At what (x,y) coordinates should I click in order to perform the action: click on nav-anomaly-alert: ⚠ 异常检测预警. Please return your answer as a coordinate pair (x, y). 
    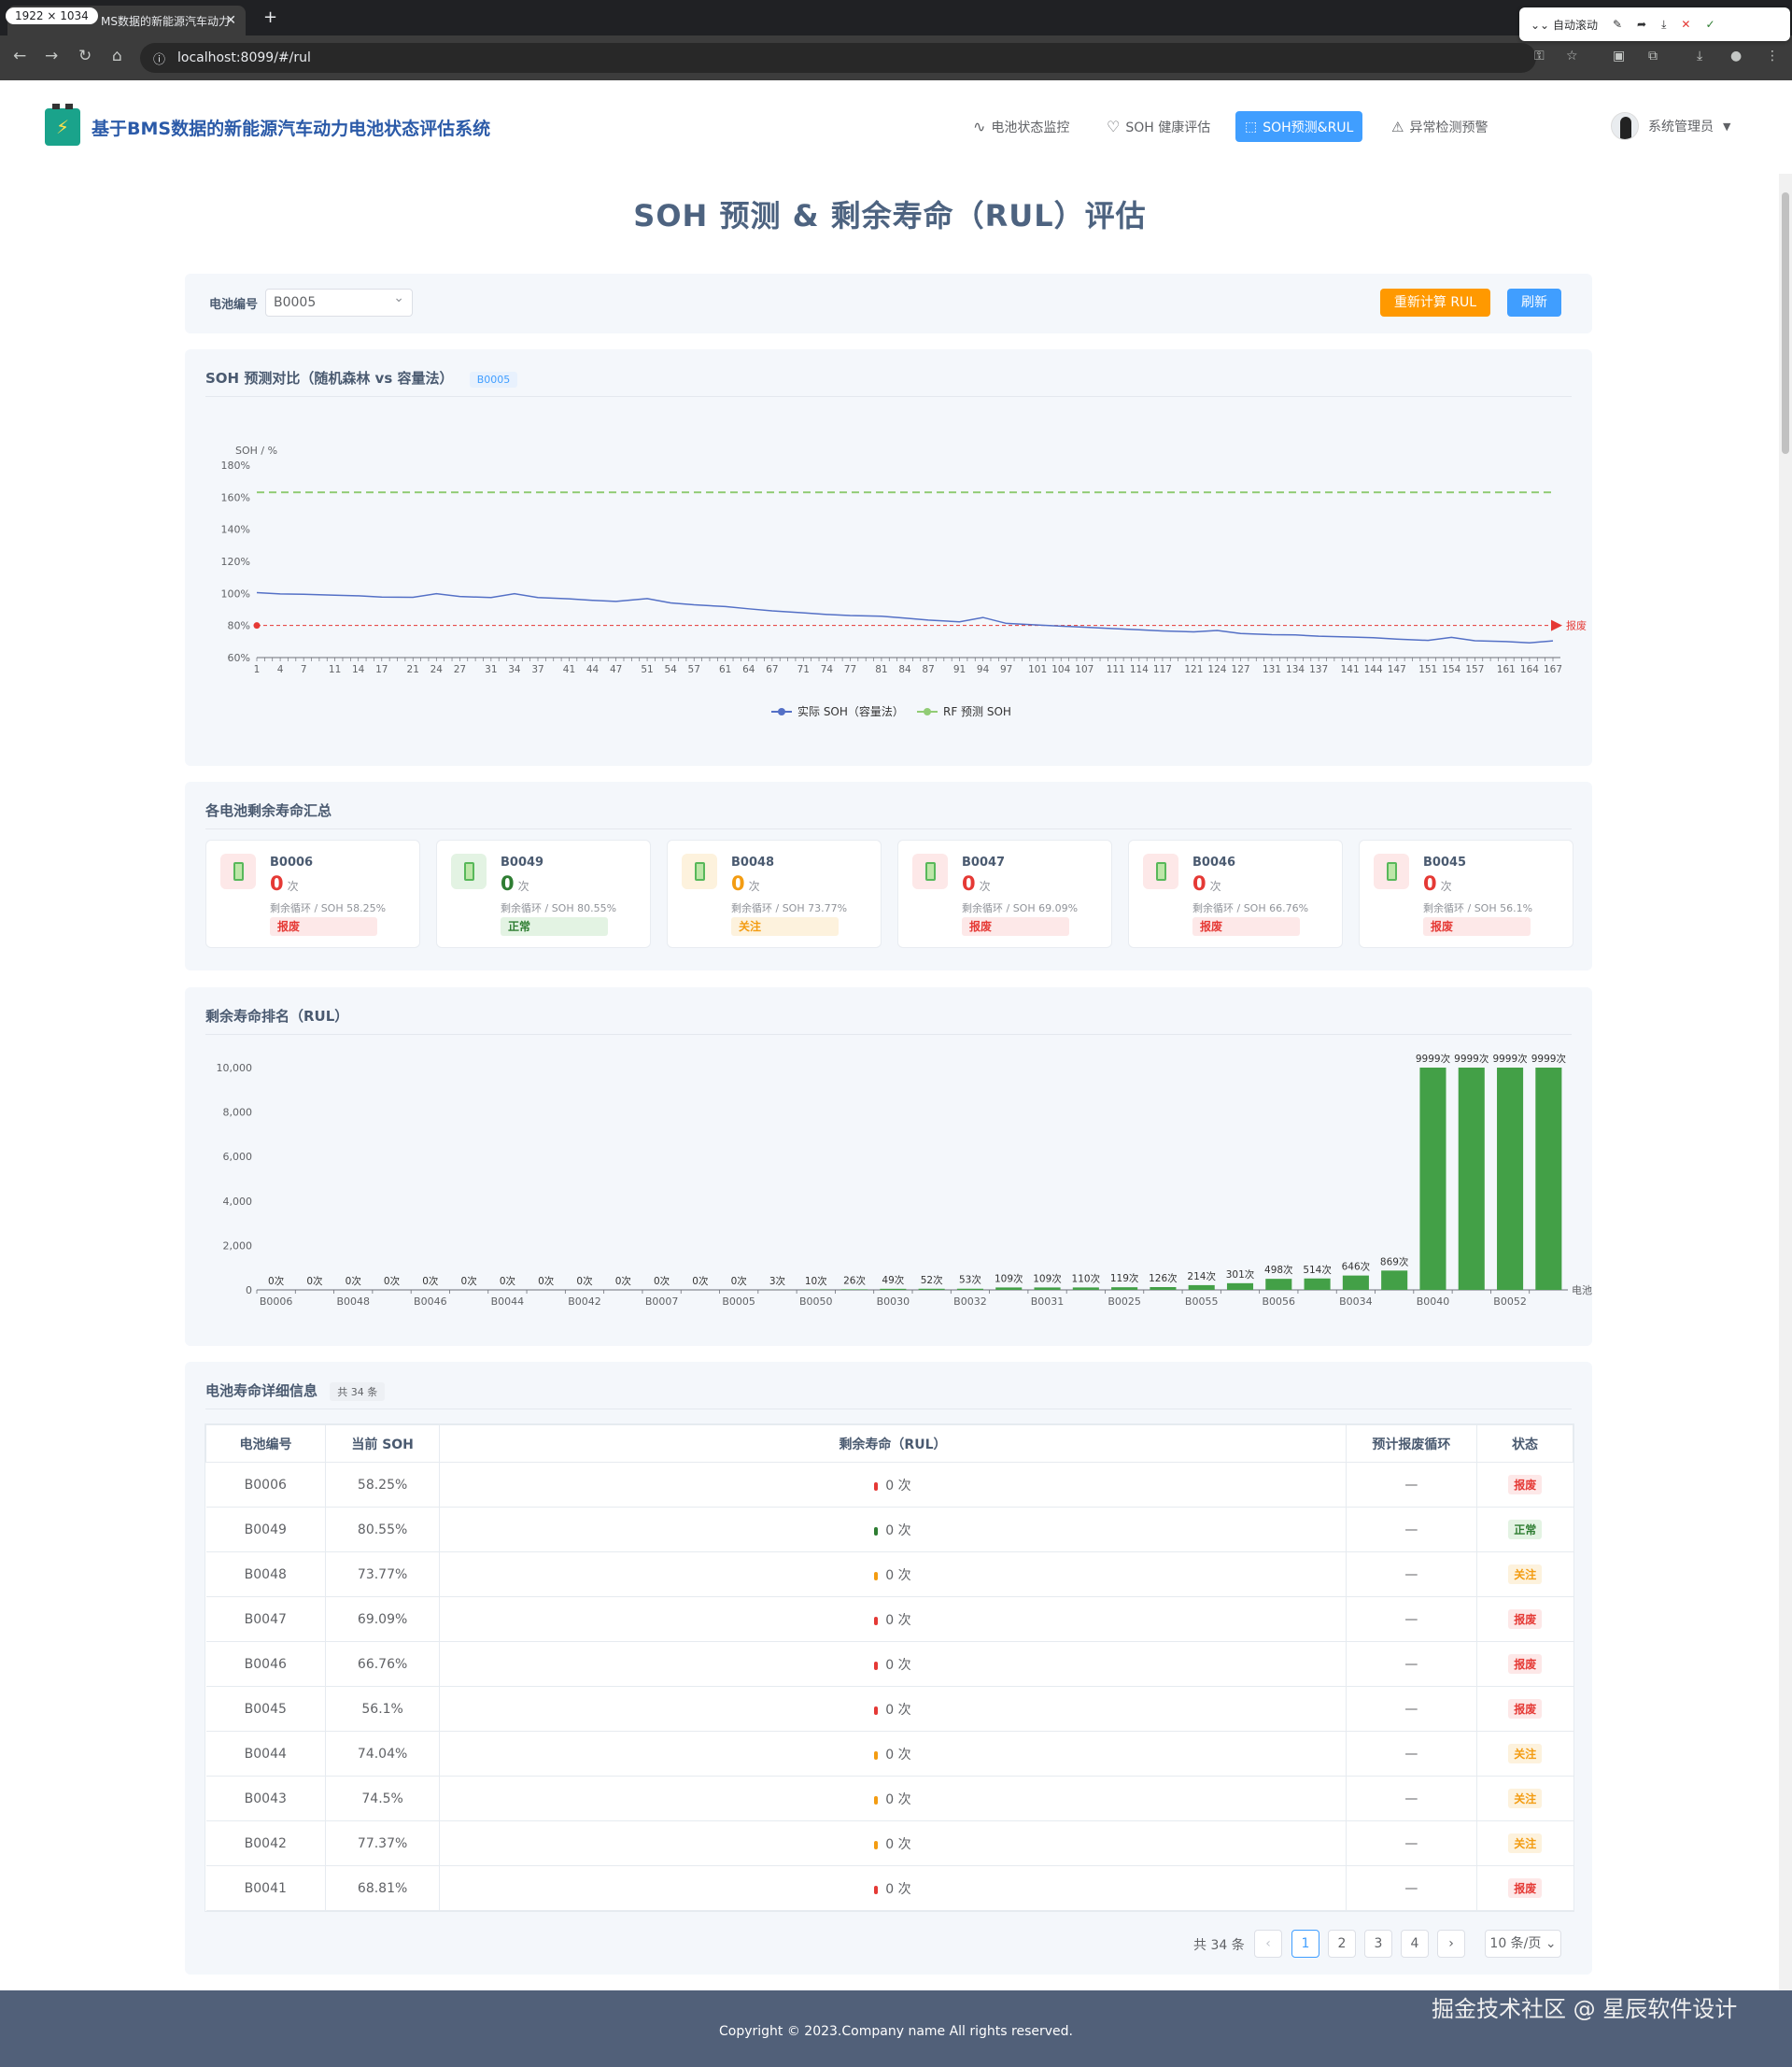
    Looking at the image, I should click on (1439, 126).